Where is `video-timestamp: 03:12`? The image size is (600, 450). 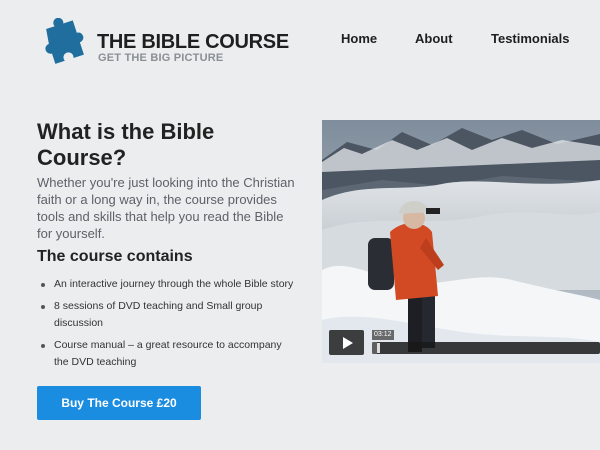 video-timestamp: 03:12 is located at coordinates (383, 335).